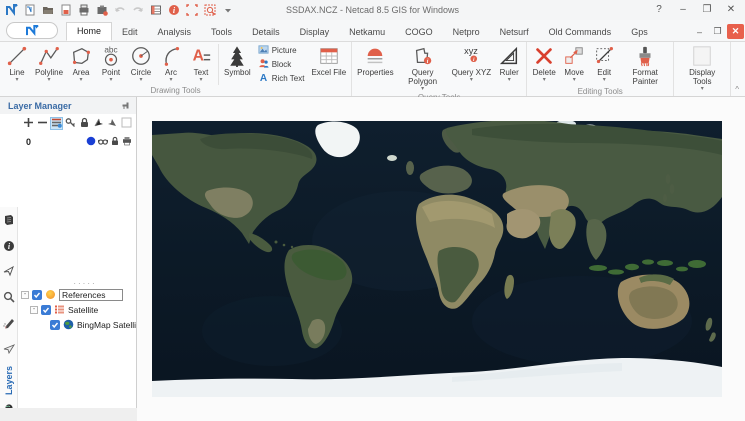 This screenshot has width=745, height=421. Describe the element at coordinates (281, 50) in the screenshot. I see `picture-button: Picture` at that location.